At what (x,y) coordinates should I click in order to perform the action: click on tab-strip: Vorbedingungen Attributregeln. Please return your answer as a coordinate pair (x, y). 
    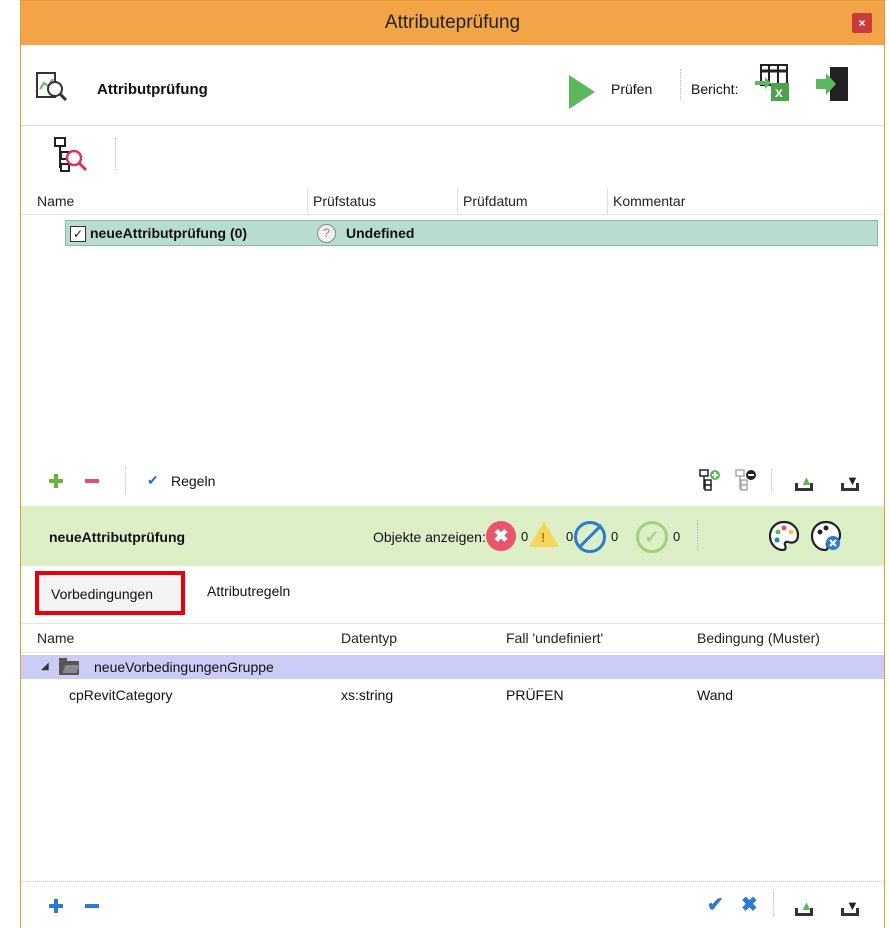
    Looking at the image, I should click on (452, 593).